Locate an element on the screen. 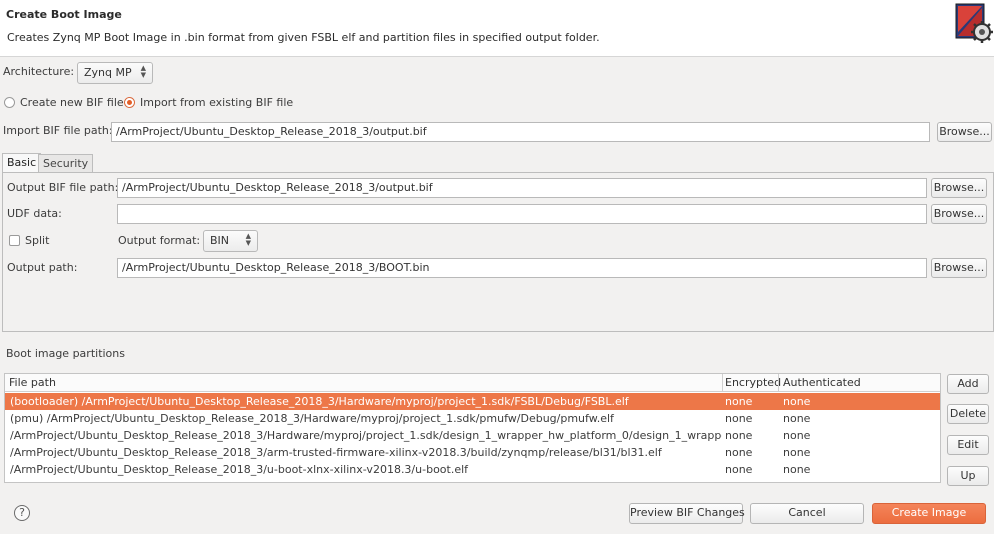 The image size is (994, 534). output-bif-path-label: Output BIF file path: is located at coordinates (63, 187).